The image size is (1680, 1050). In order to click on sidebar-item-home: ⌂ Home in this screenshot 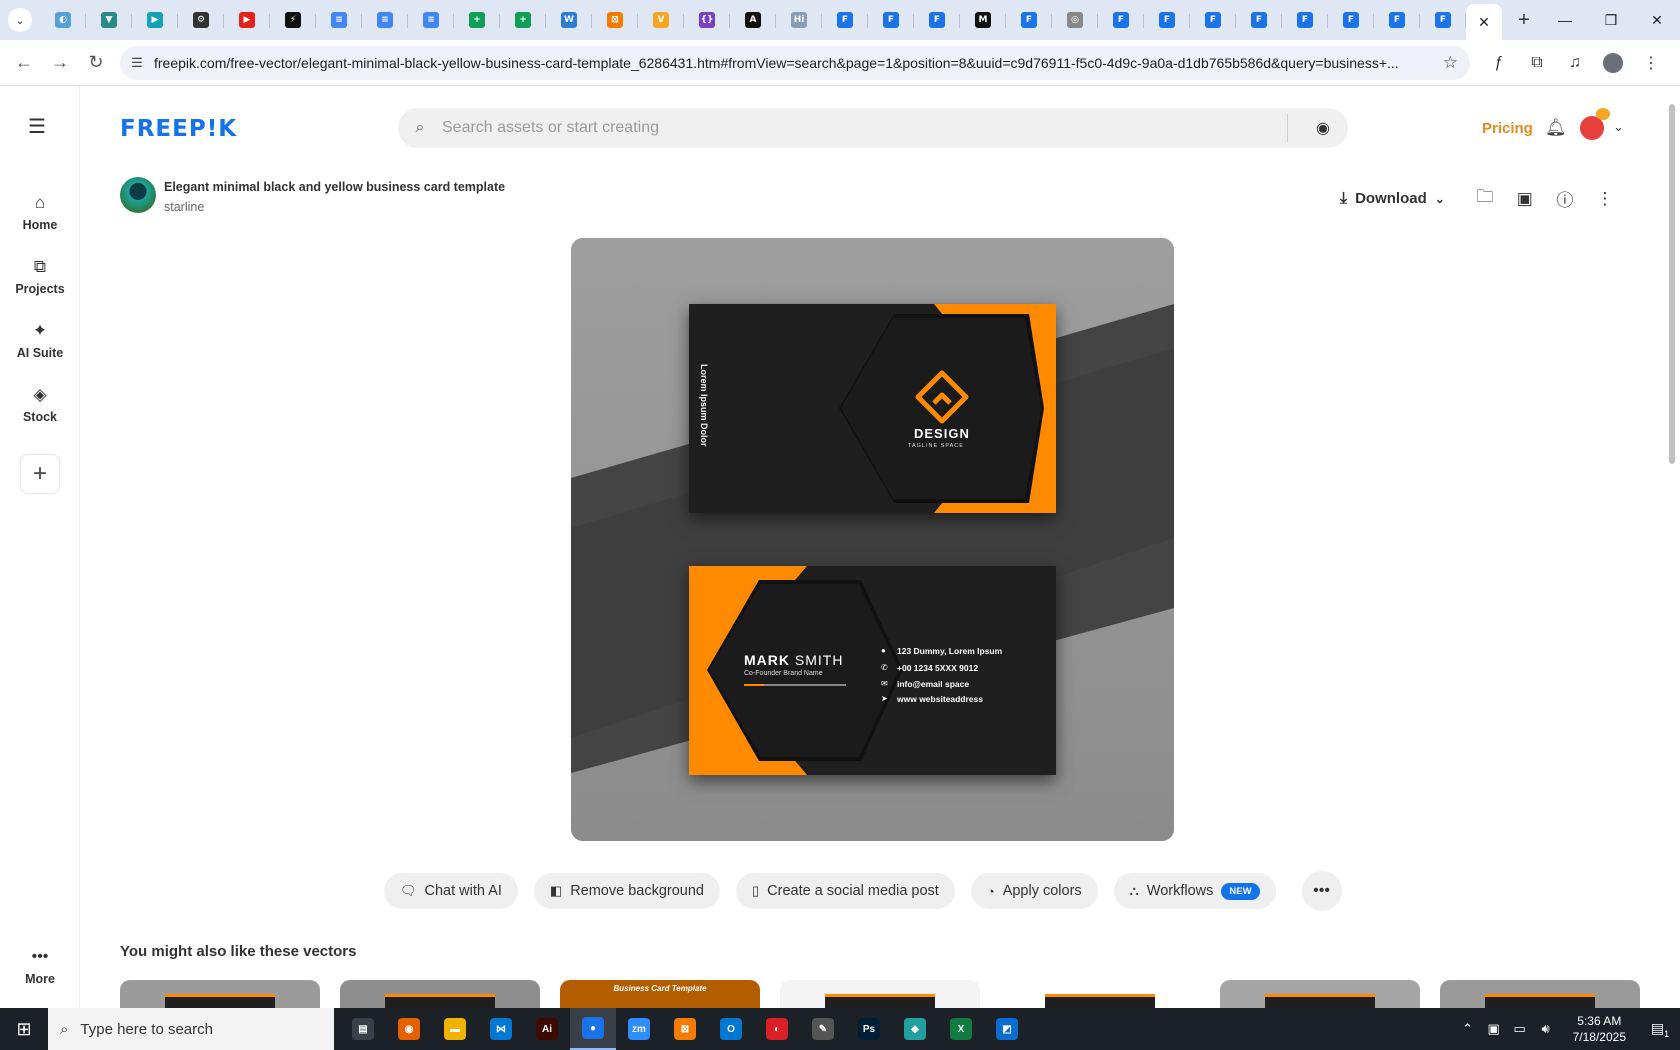, I will do `click(40, 212)`.